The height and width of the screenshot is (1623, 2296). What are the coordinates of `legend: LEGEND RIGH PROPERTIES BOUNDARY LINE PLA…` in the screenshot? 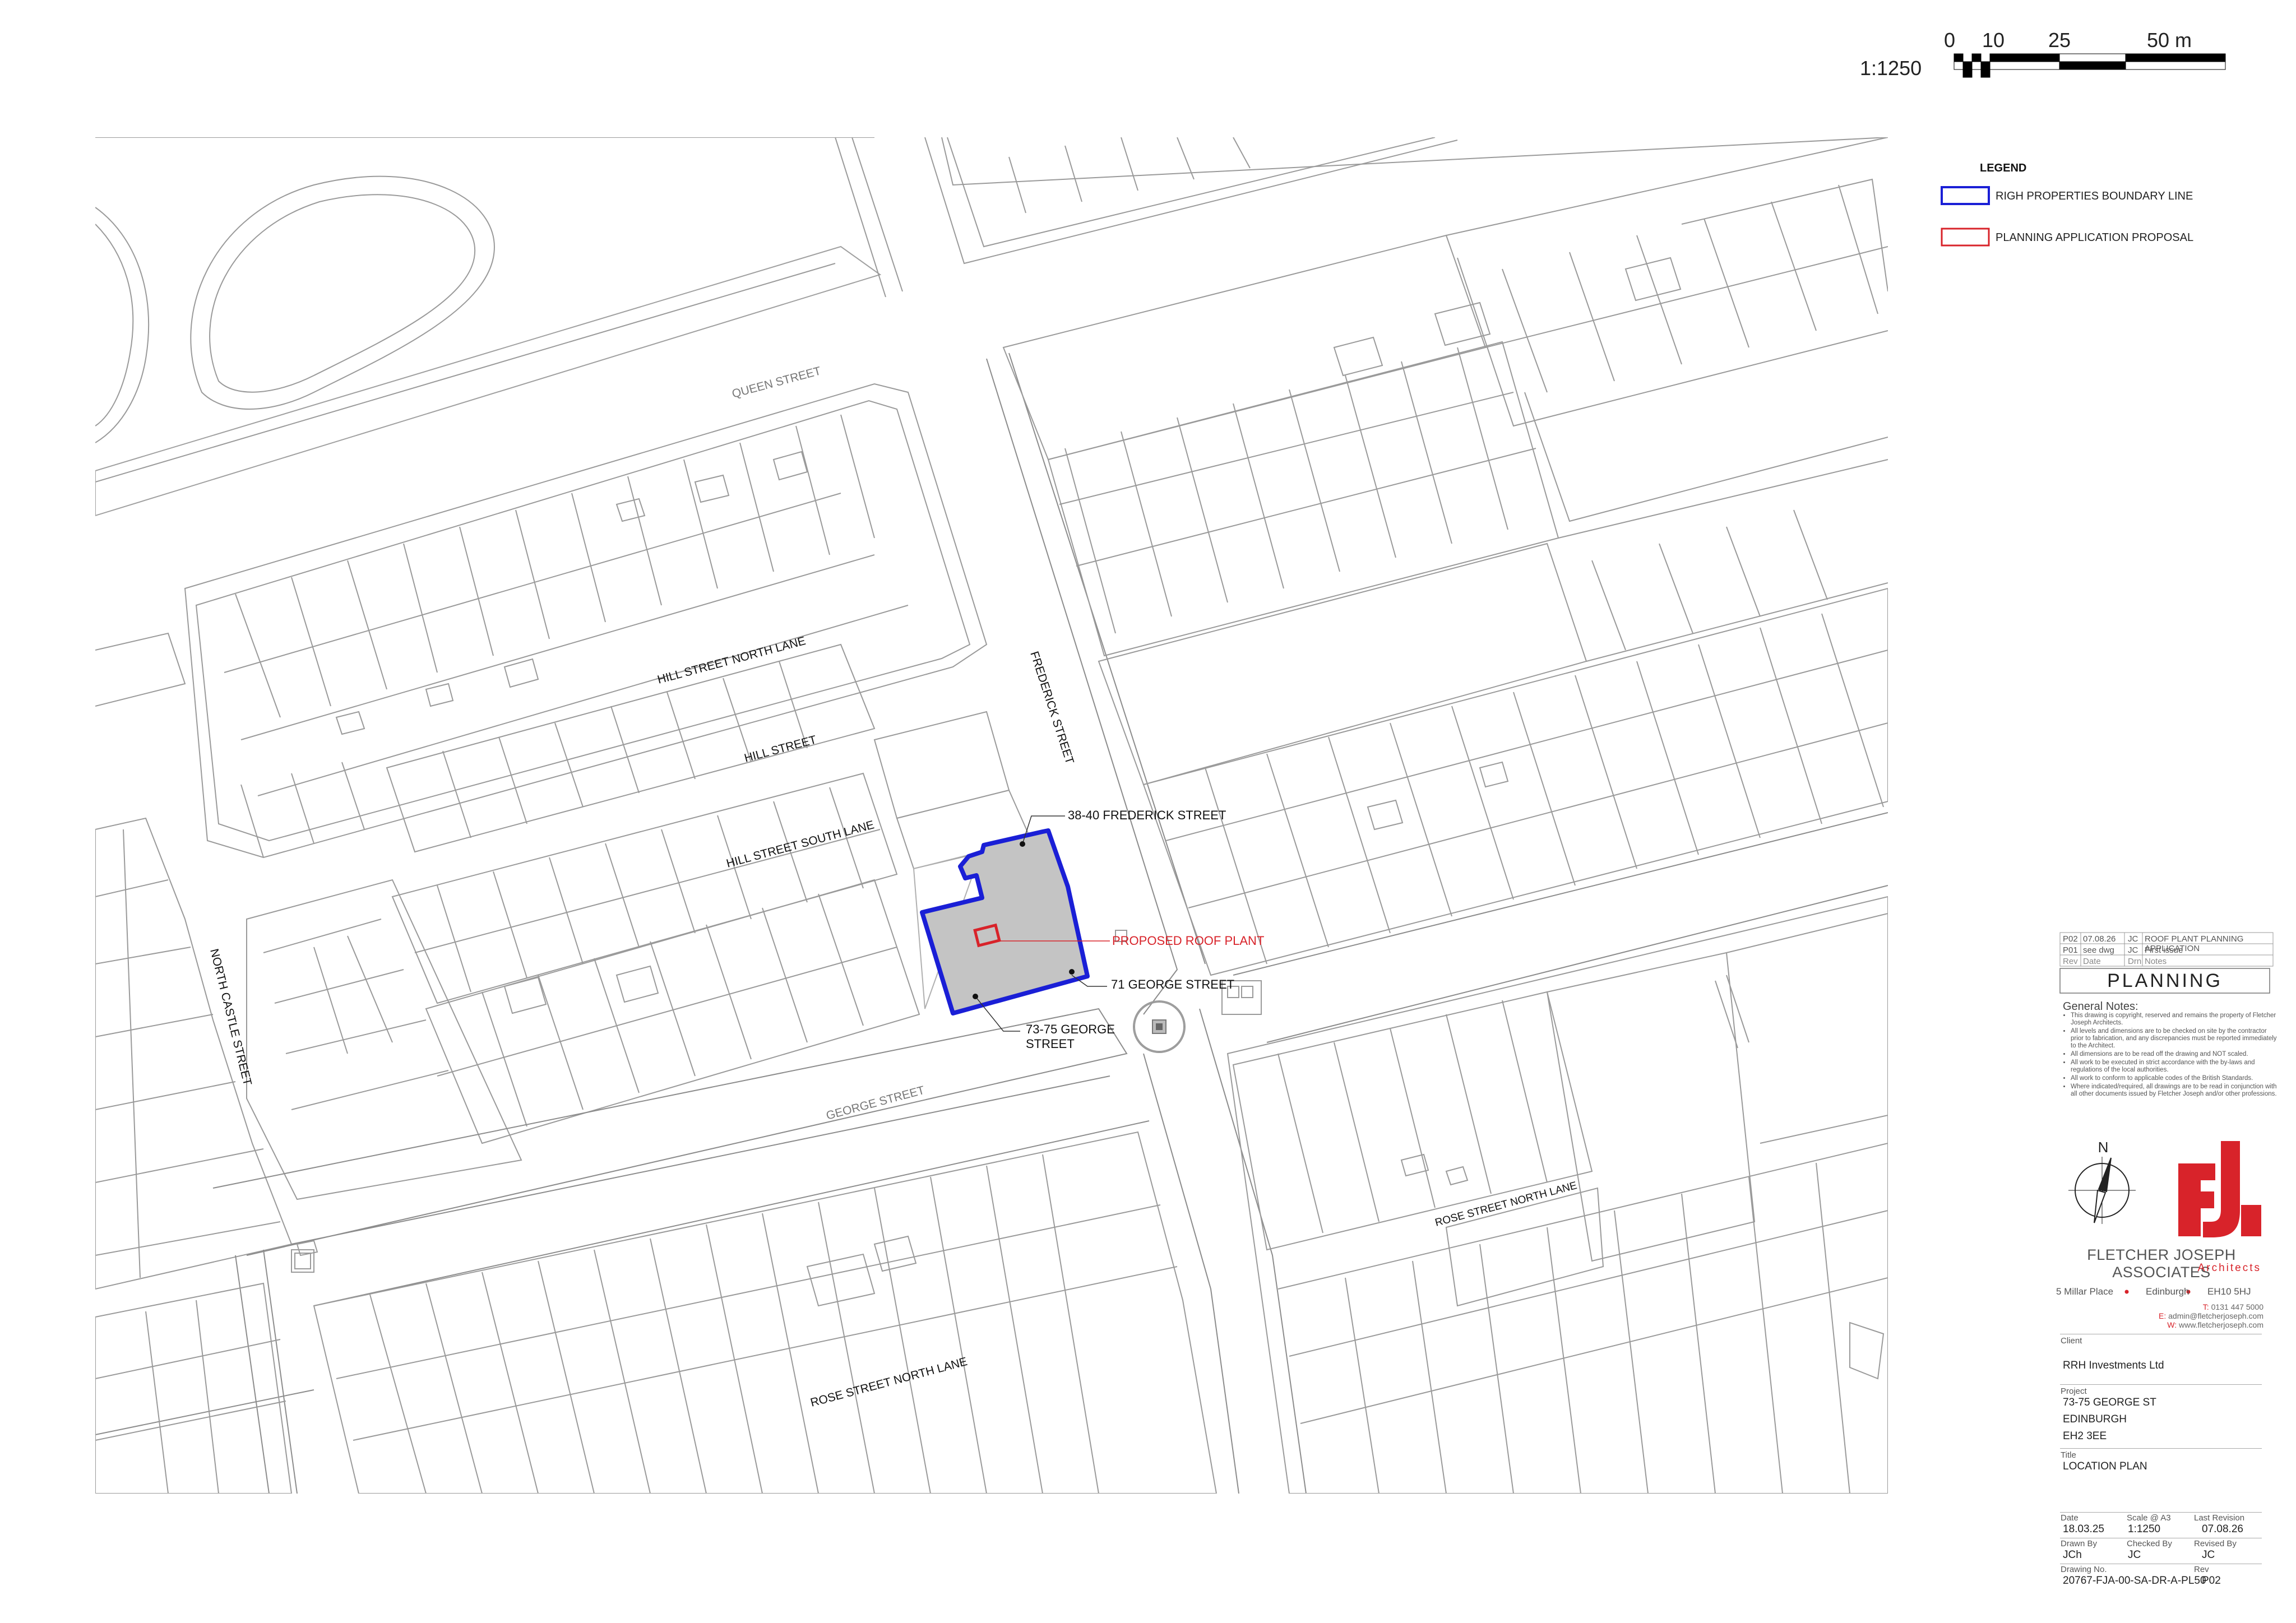 It's located at (2067, 204).